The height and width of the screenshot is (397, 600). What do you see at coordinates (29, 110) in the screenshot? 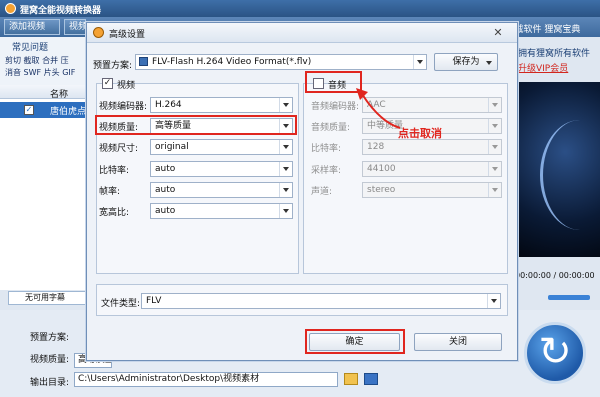
I see `file-checkbox: ✓` at bounding box center [29, 110].